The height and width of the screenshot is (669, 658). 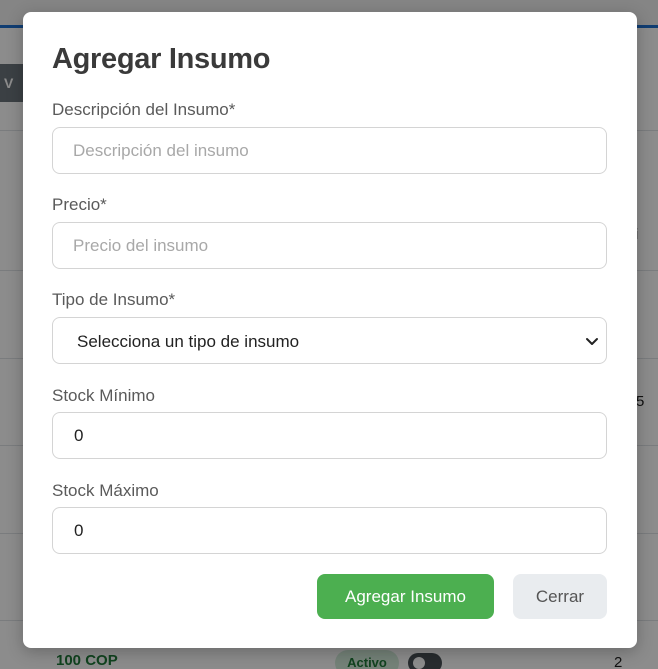 What do you see at coordinates (405, 596) in the screenshot?
I see `add-supply-button: Agregar Insumo` at bounding box center [405, 596].